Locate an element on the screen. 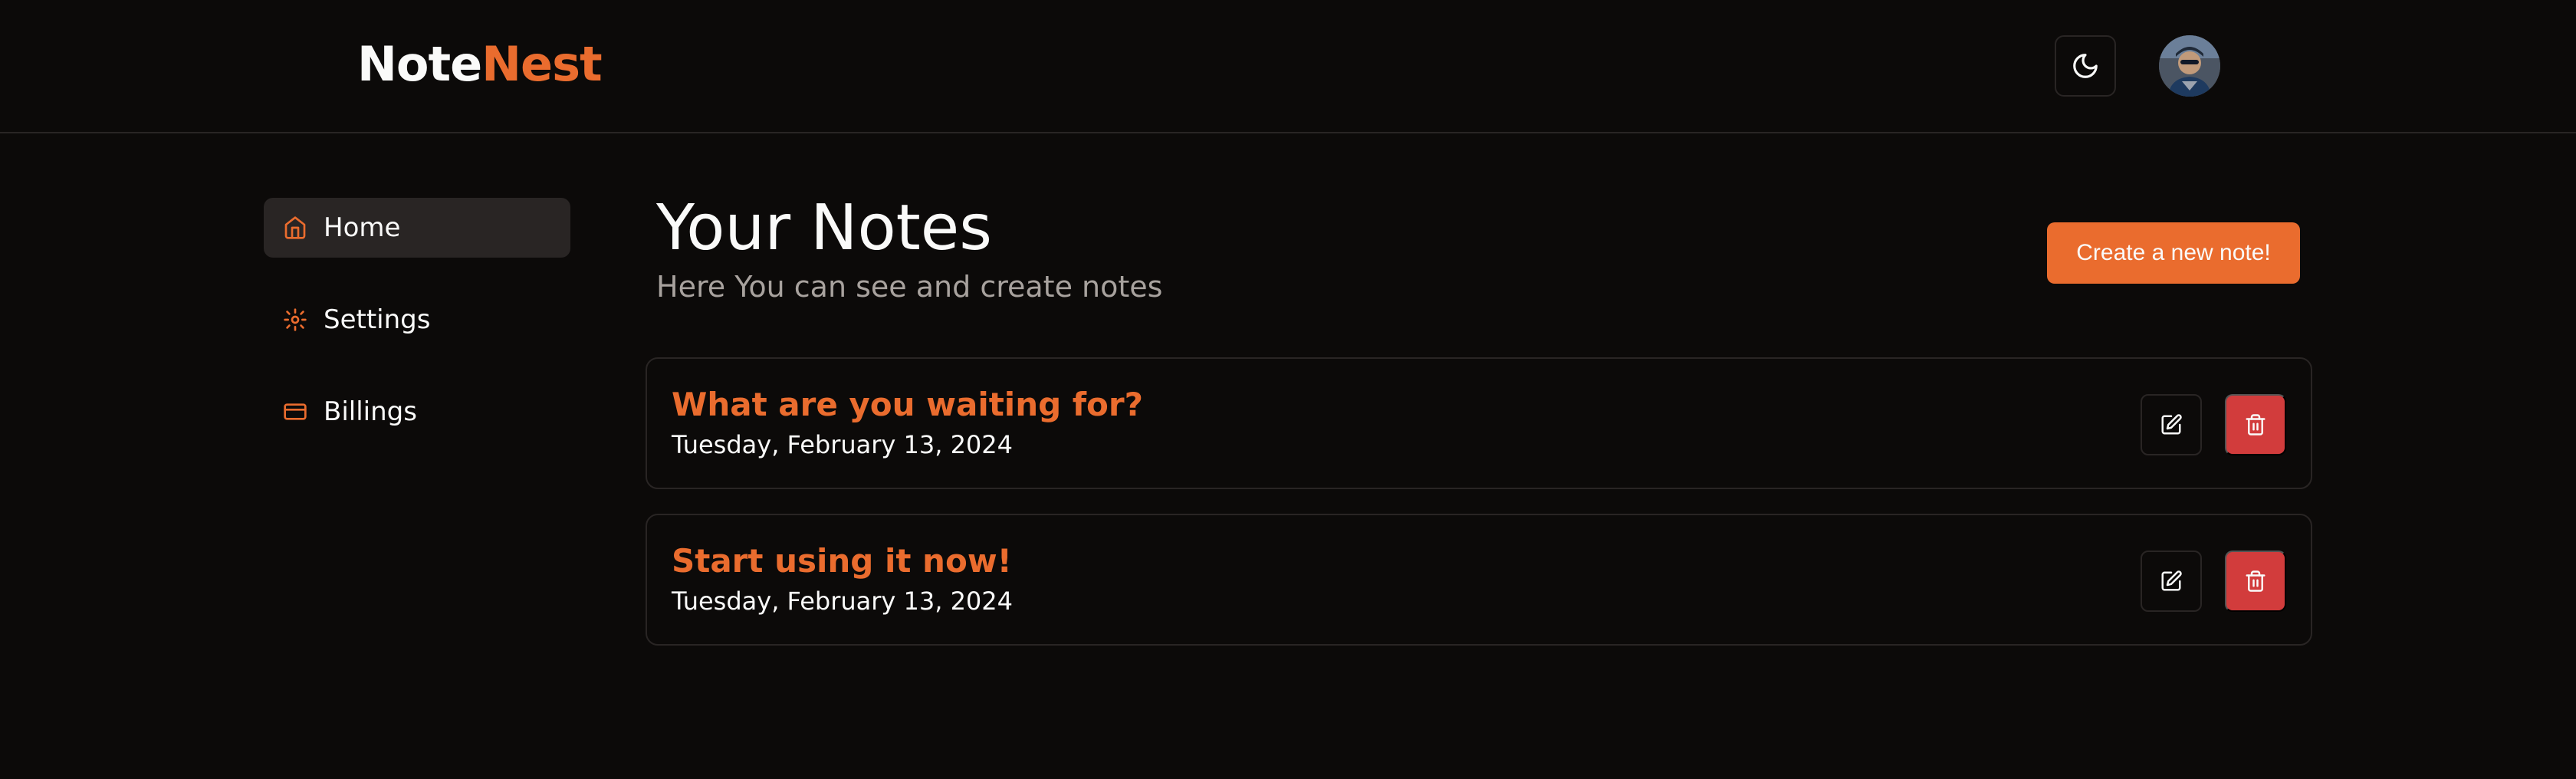  home-icon is located at coordinates (295, 228).